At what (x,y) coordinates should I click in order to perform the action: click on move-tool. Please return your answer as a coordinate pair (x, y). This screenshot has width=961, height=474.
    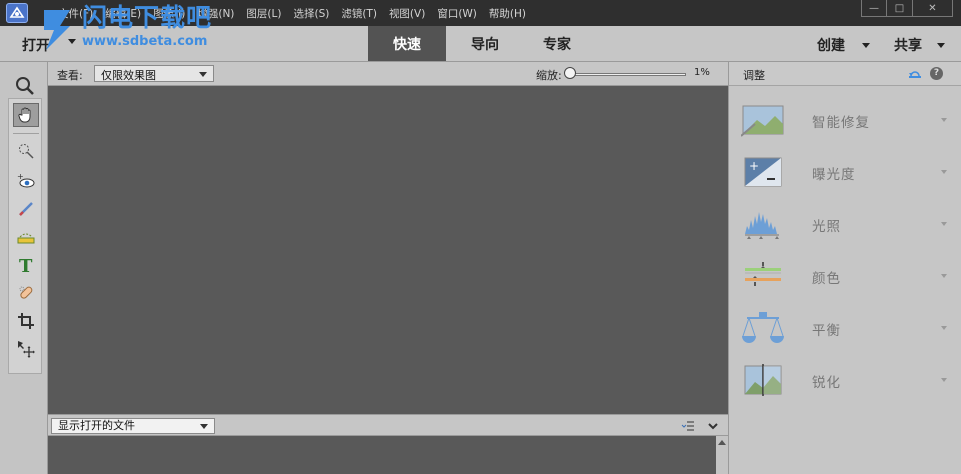
    Looking at the image, I should click on (26, 349).